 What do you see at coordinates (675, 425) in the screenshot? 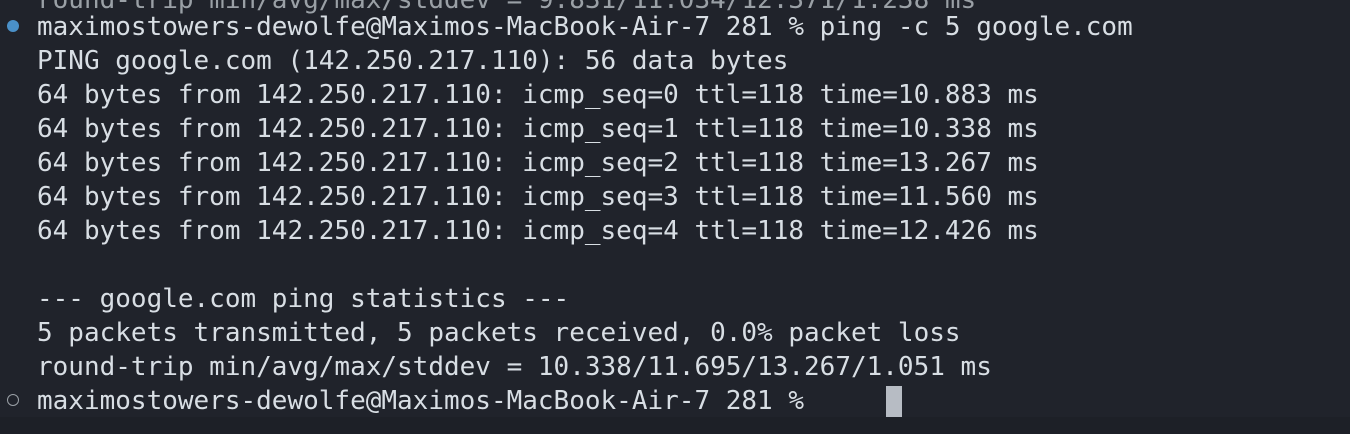
I see `terminal-bottom-edge` at bounding box center [675, 425].